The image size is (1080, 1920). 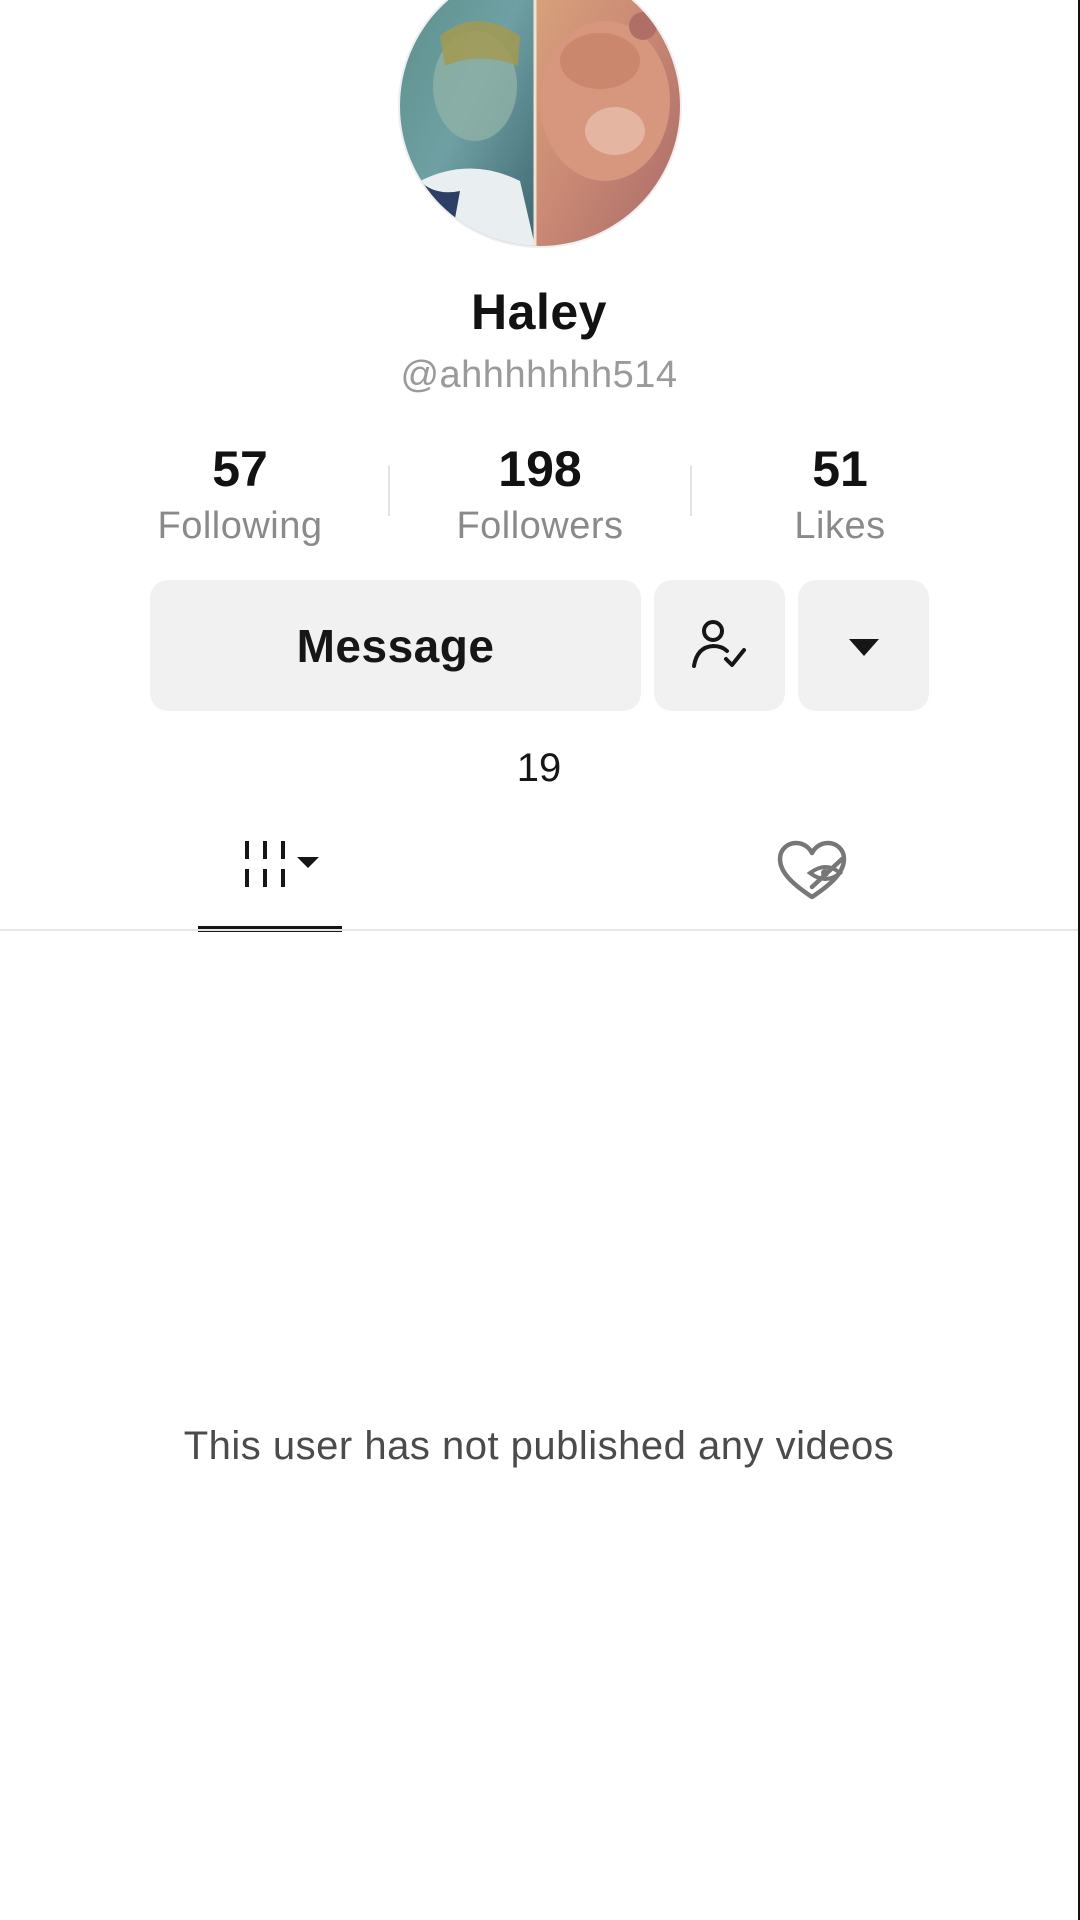 I want to click on liked-hidden-icon, so click(x=812, y=870).